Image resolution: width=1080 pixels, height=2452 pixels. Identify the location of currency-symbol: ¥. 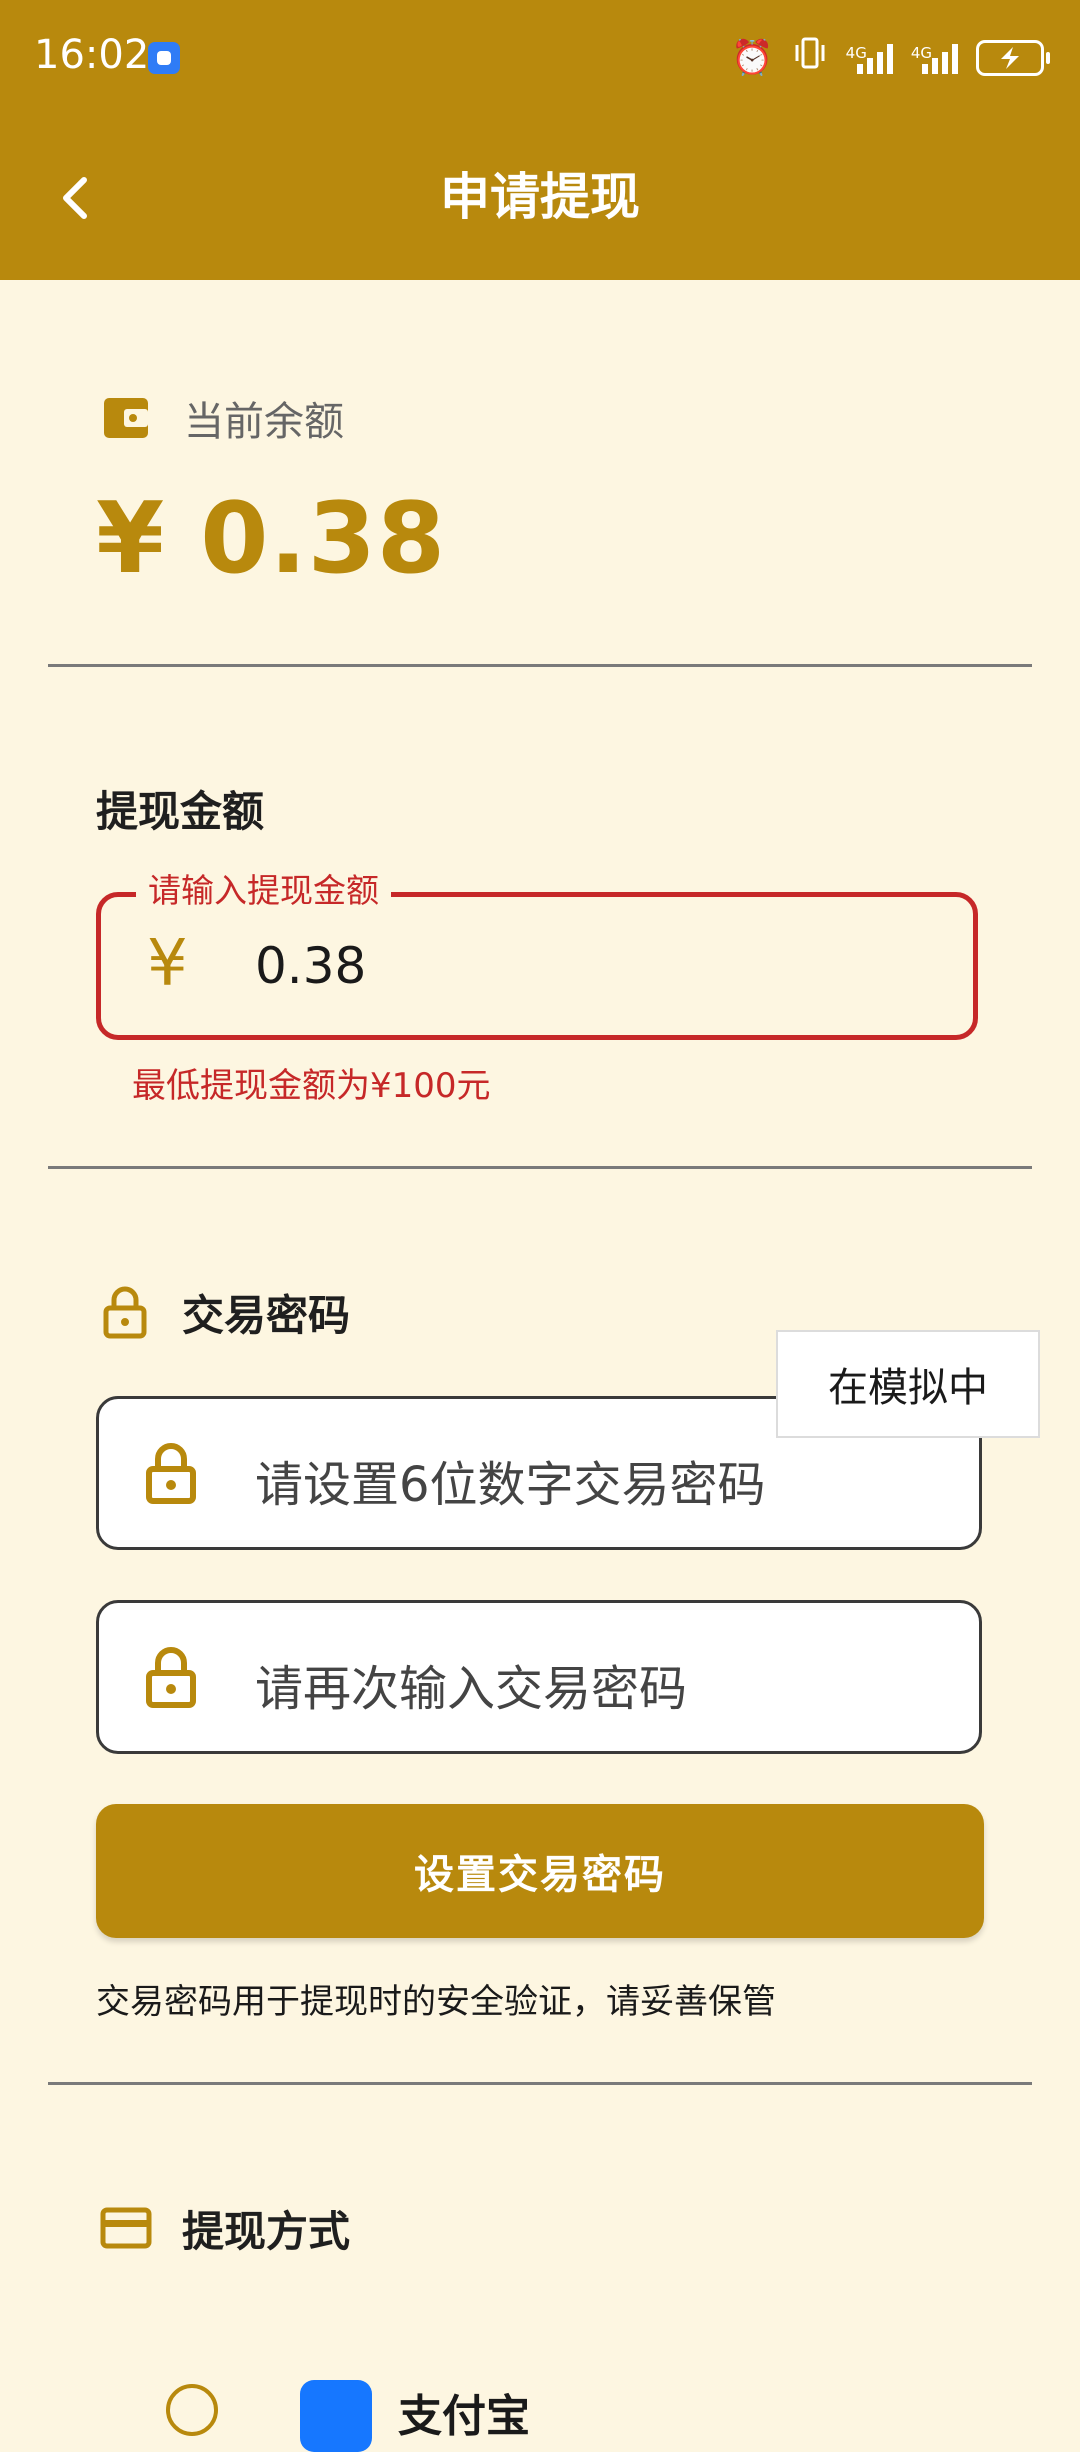
(167, 964).